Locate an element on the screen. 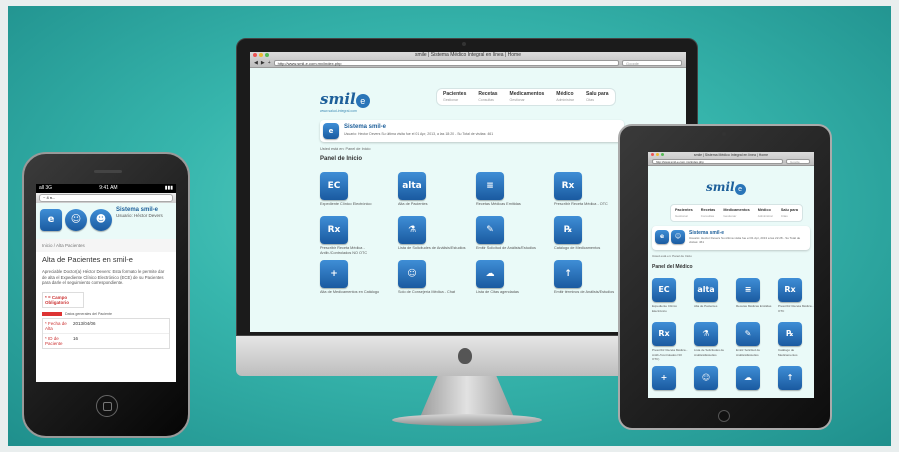  imac-app-label: Alta de Medicamentos en Catálogo is located at coordinates (356, 292).